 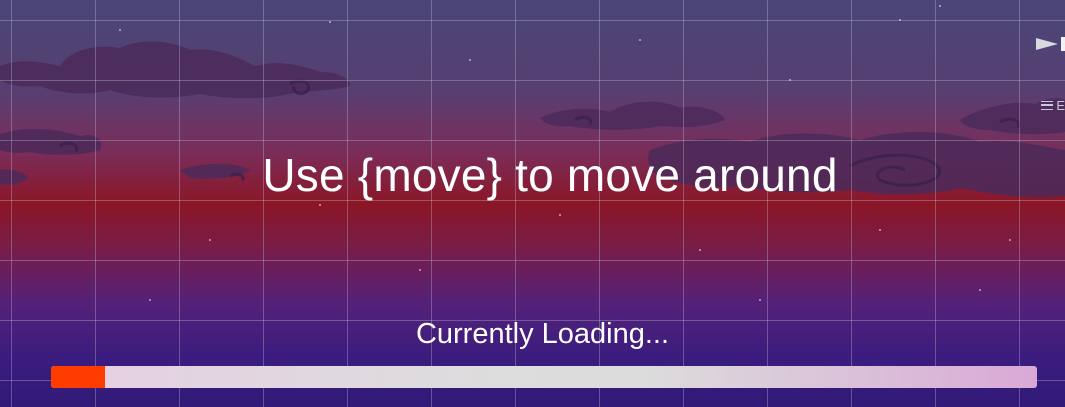 What do you see at coordinates (1047, 105) in the screenshot?
I see `hamburger-icon` at bounding box center [1047, 105].